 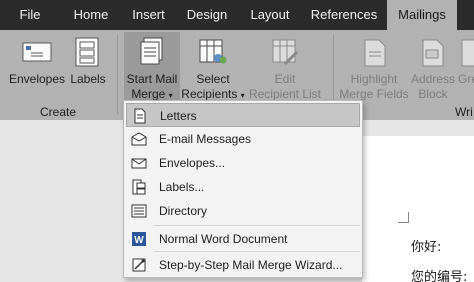 I want to click on tab-design: Design, so click(x=207, y=15).